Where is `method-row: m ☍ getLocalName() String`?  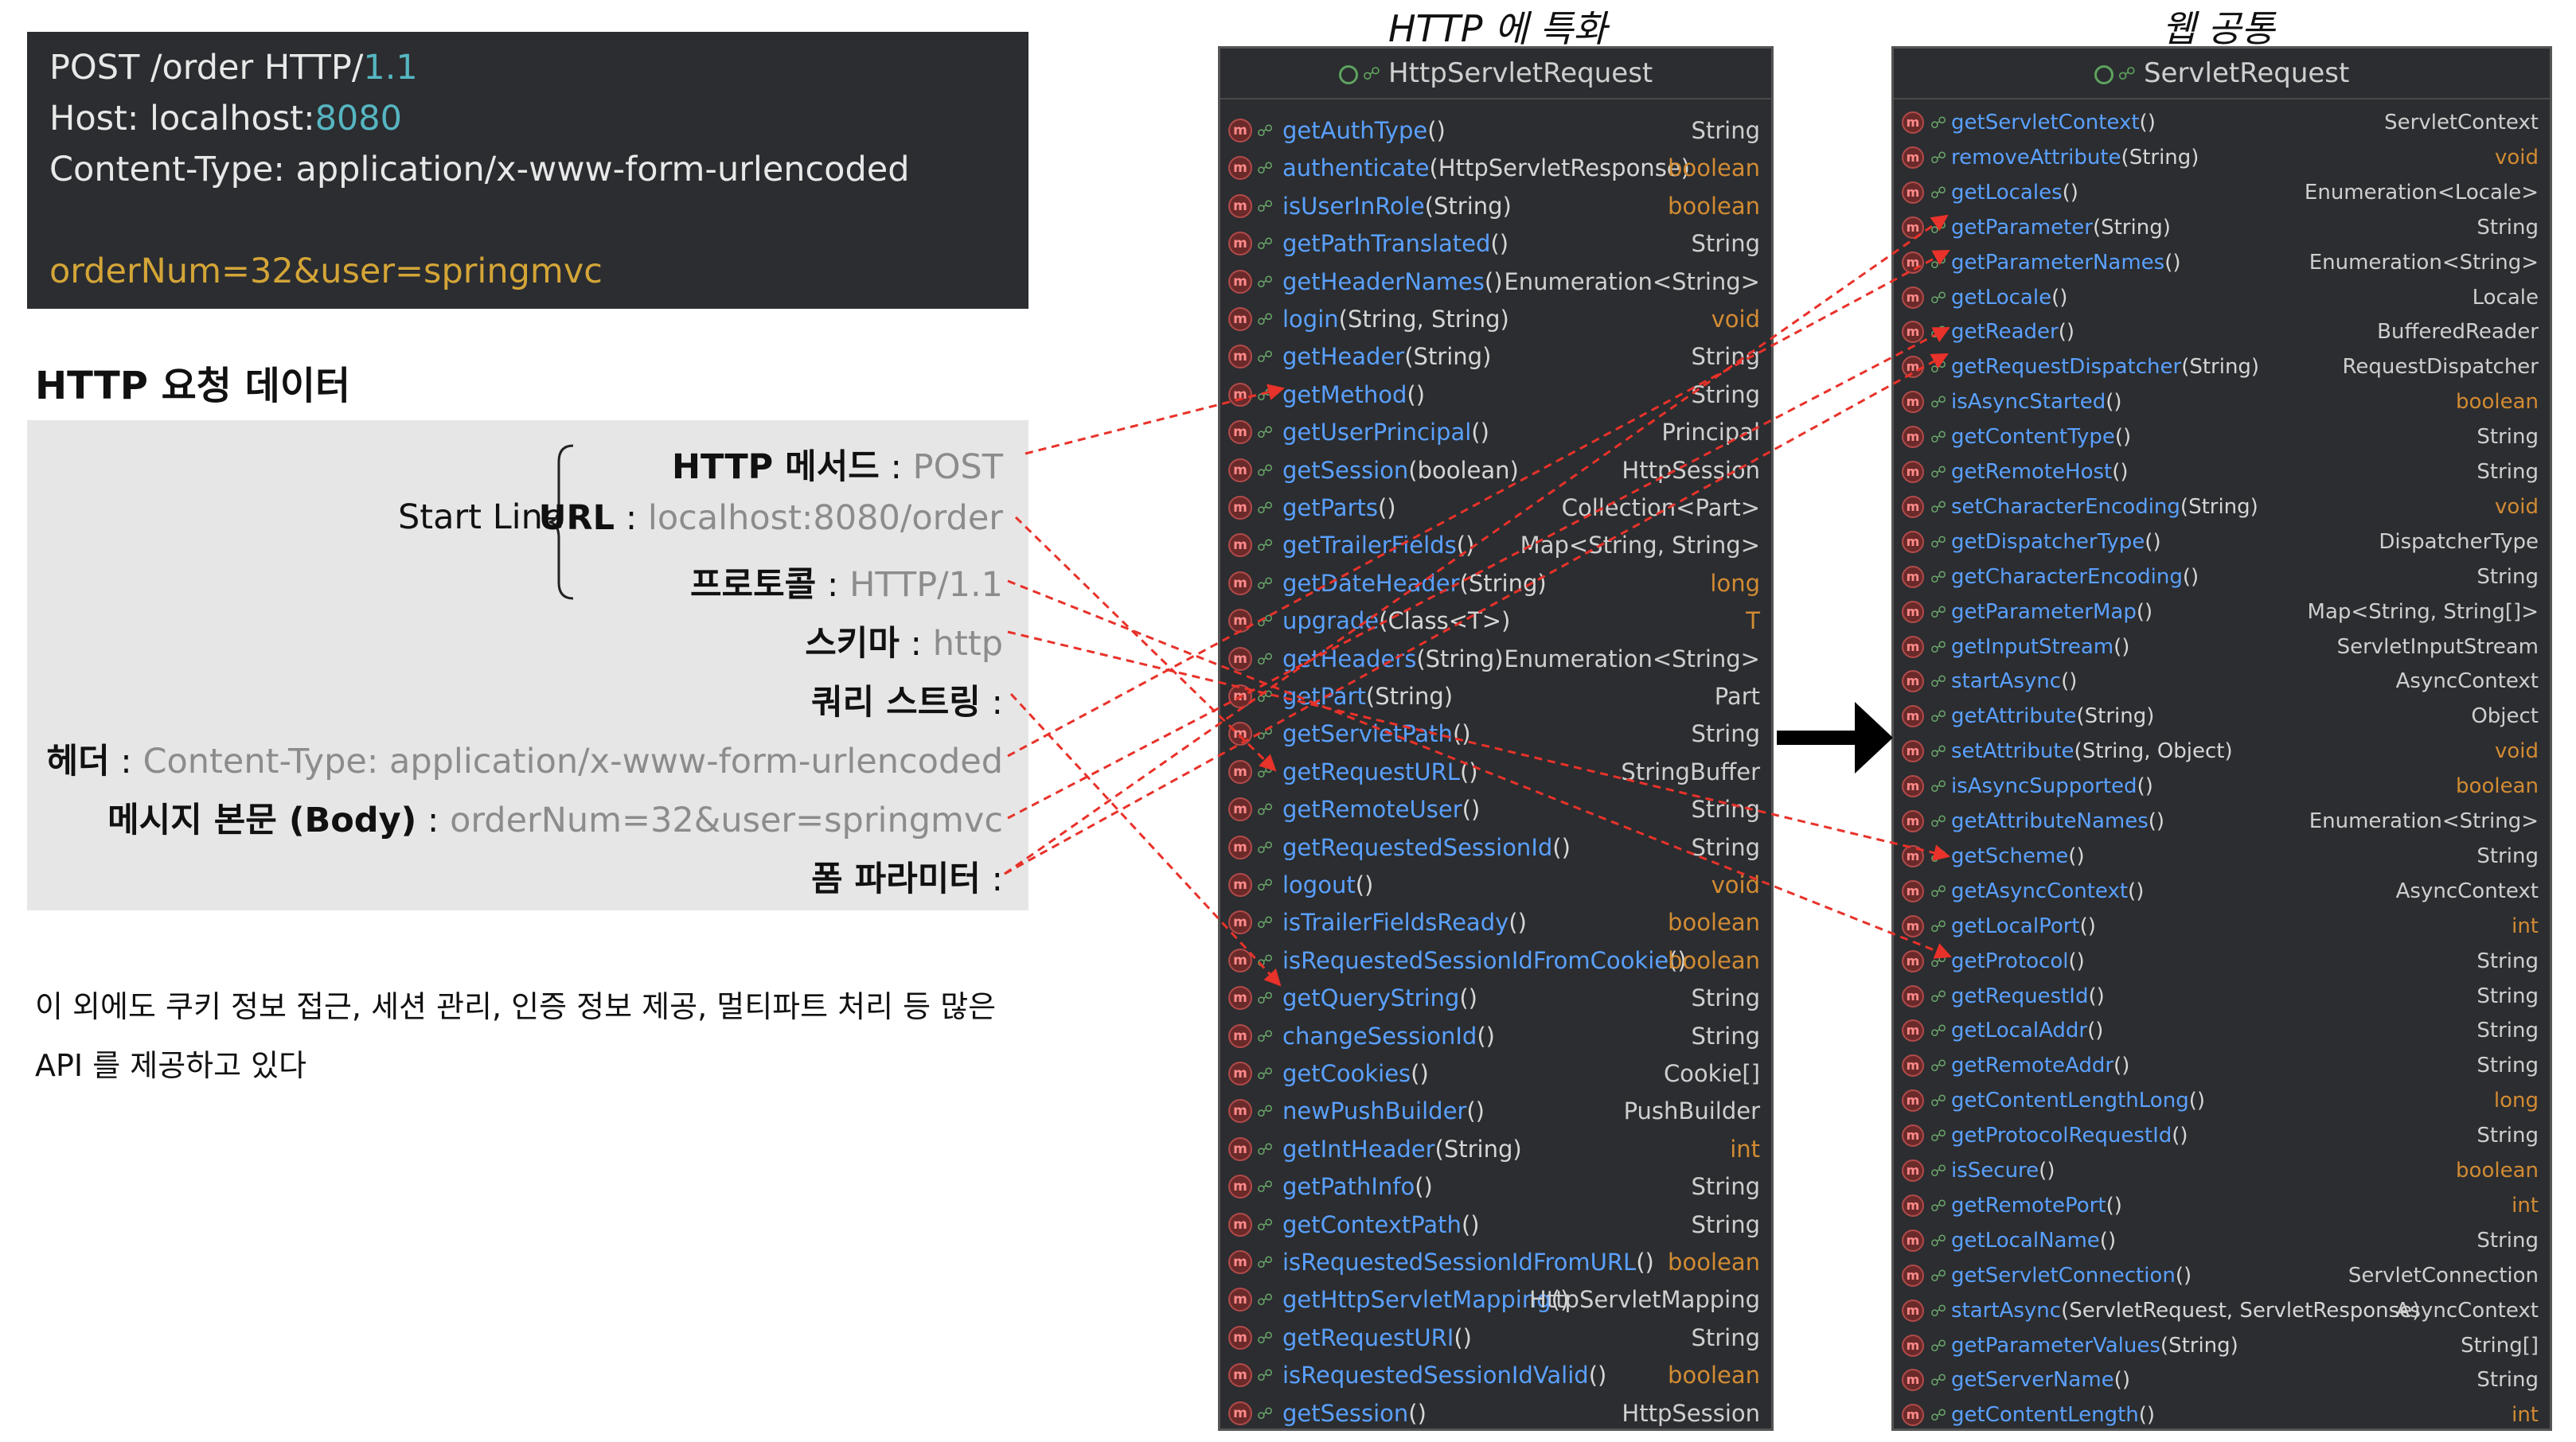
method-row: m ☍ getLocalName() String is located at coordinates (2222, 1241).